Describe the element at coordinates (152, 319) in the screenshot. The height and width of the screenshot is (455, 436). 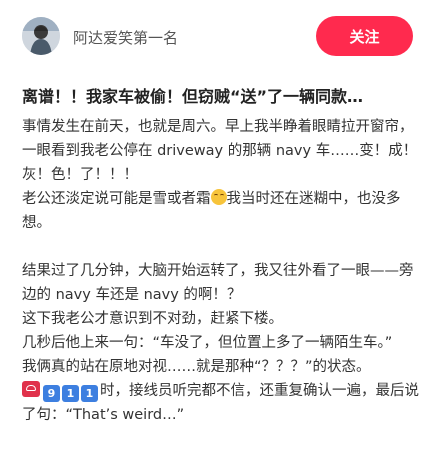
I see `paragraph: 这下我老公才意识到不对劲，赶紧下楼。` at that location.